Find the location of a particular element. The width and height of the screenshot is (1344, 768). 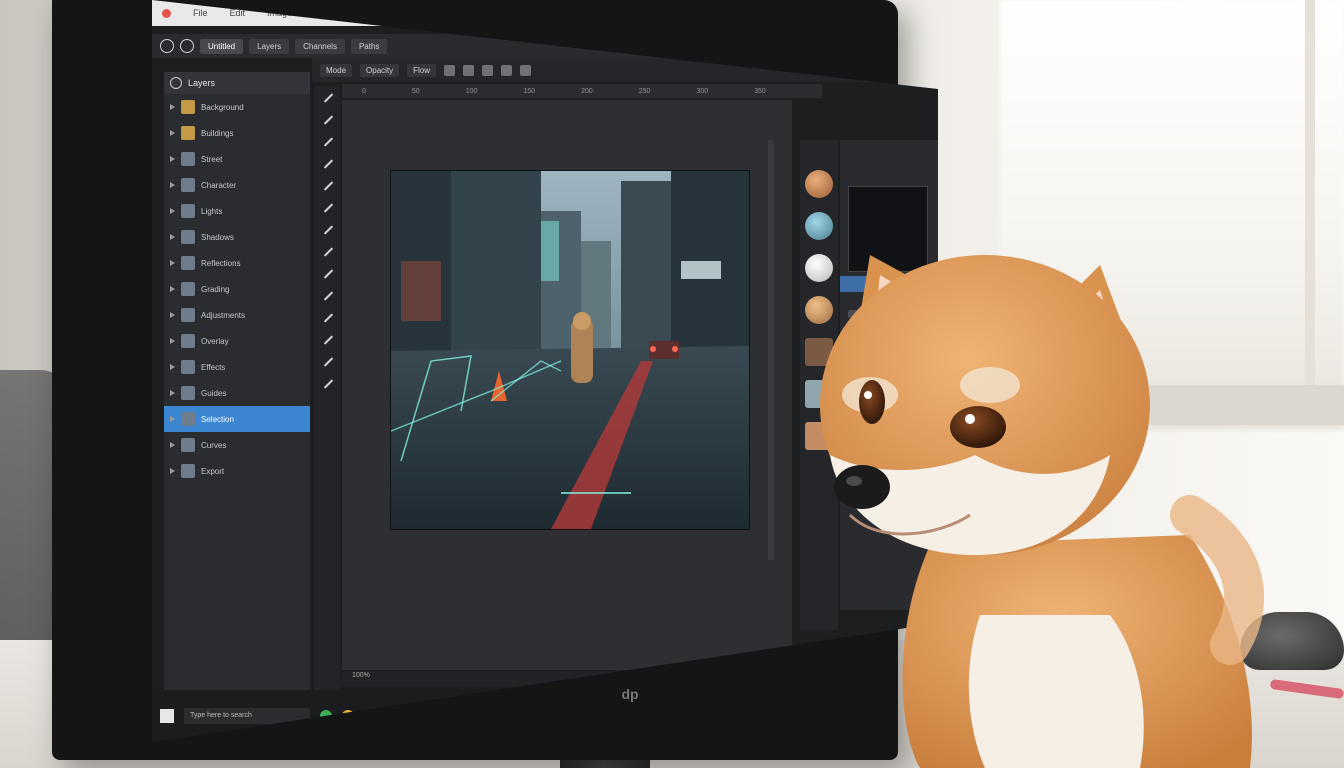

layer-row: Buildings is located at coordinates (237, 133).